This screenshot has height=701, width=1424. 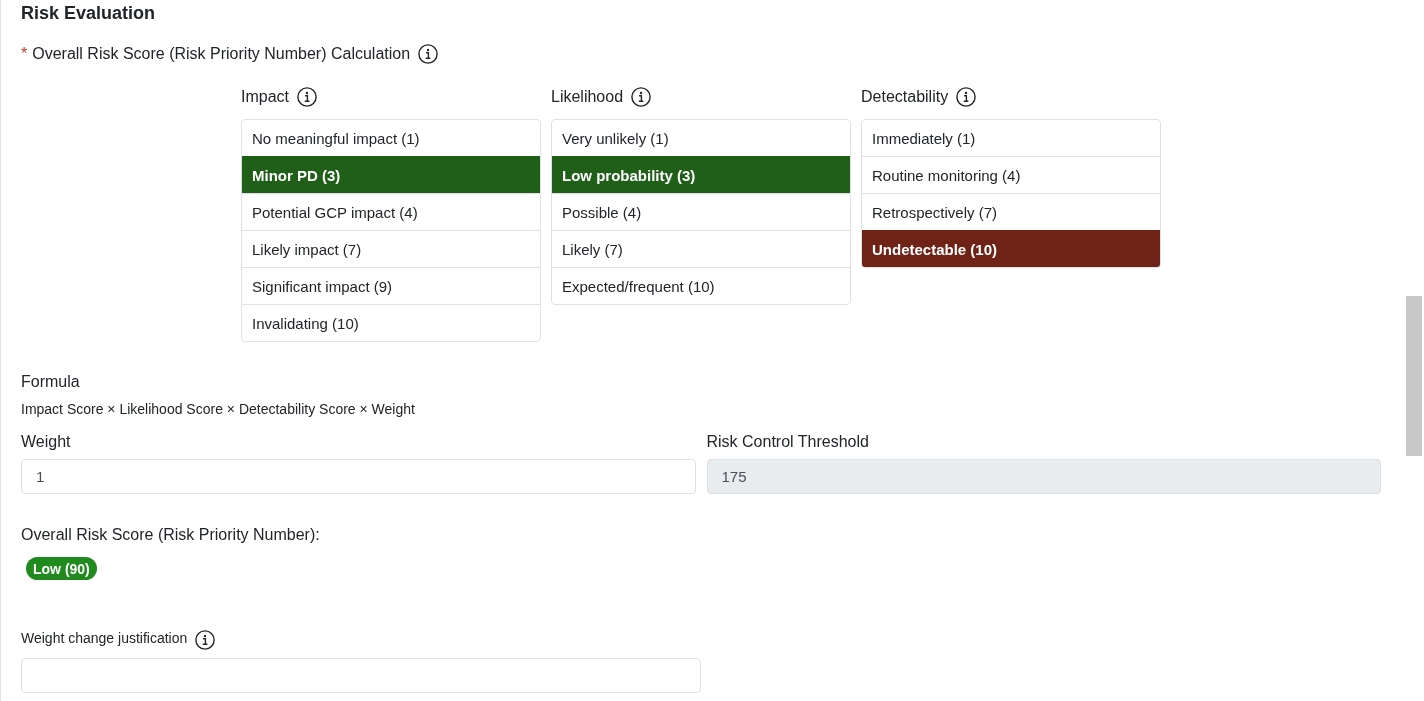 I want to click on list-option: Routine monitoring (4), so click(x=1011, y=174).